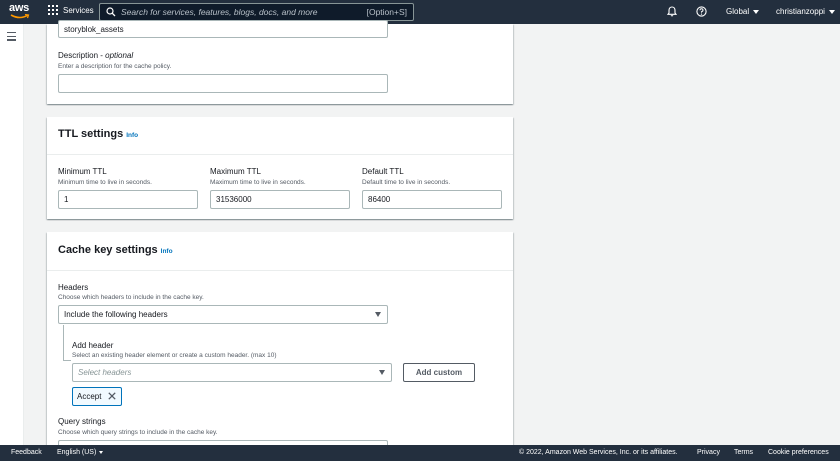  I want to click on aws-logo: aws, so click(20, 12).